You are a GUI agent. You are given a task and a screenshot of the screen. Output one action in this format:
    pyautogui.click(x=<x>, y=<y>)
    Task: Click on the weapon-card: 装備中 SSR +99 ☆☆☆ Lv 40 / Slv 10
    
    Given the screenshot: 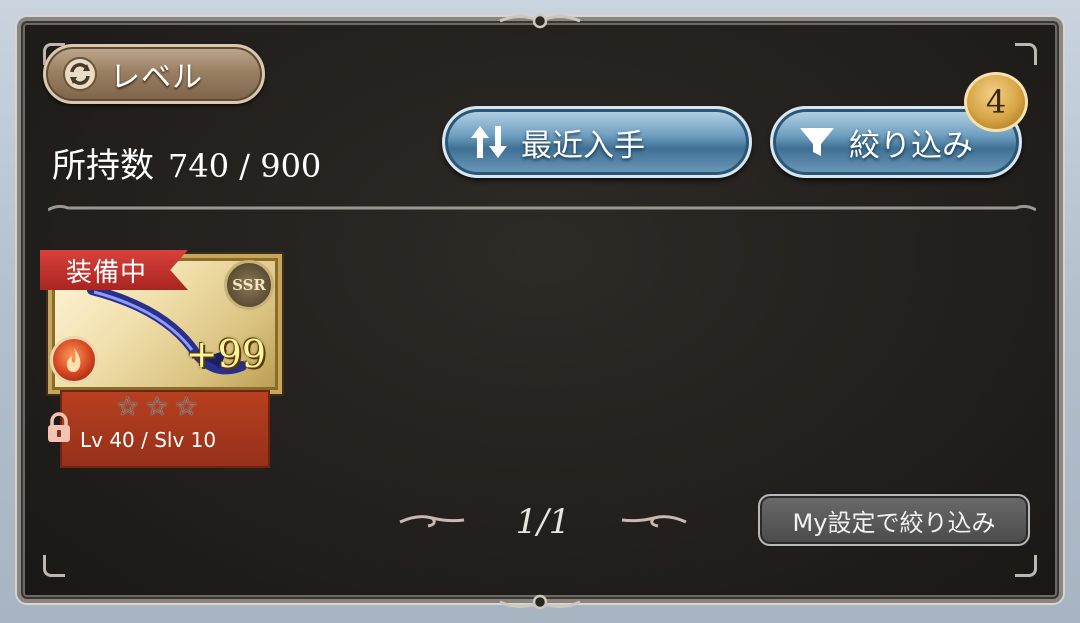 What is the action you would take?
    pyautogui.click(x=161, y=362)
    